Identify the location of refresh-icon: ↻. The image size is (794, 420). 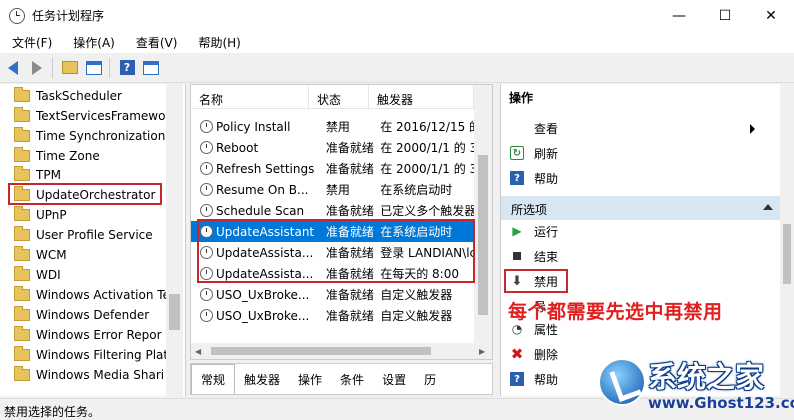
(517, 153).